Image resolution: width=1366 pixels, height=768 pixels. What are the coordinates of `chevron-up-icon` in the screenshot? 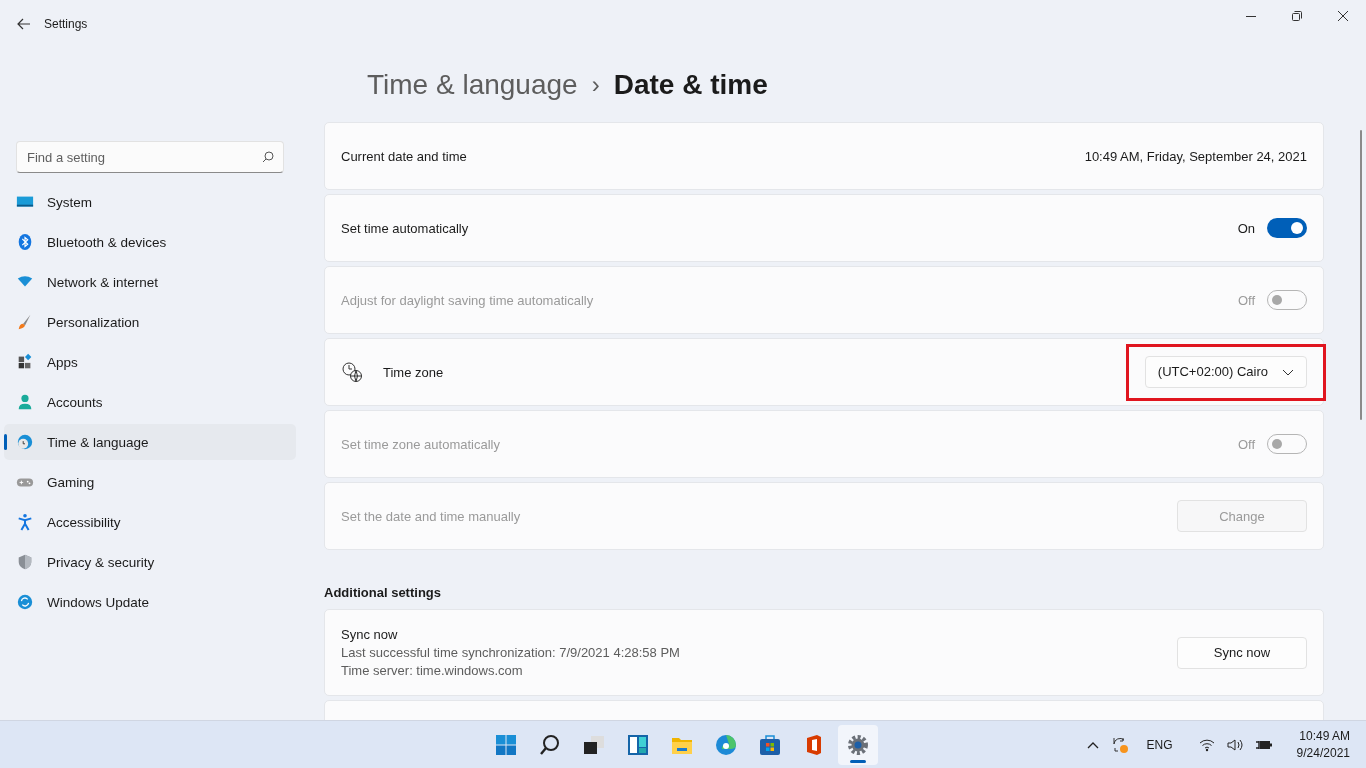 It's located at (1092, 744).